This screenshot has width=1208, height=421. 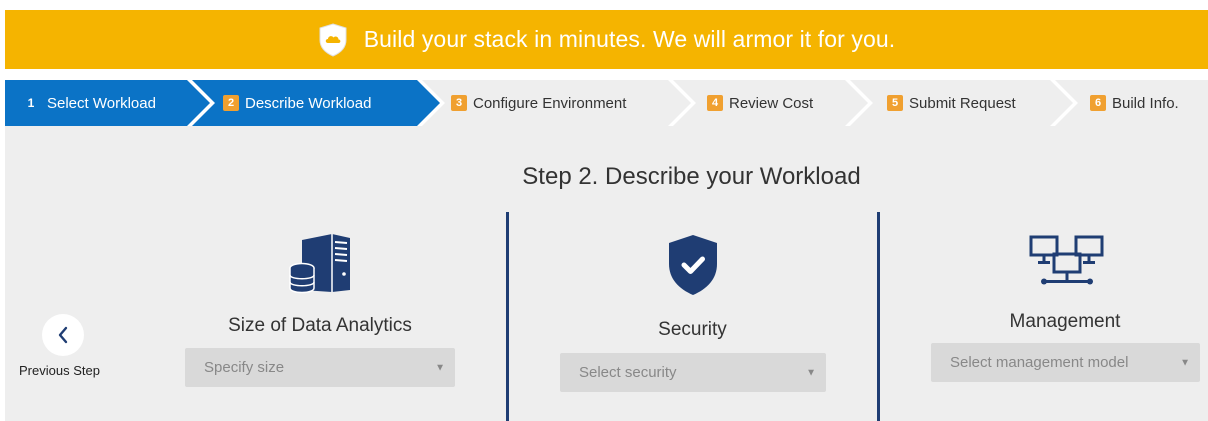 I want to click on security-select: Select security ▼, so click(x=693, y=372).